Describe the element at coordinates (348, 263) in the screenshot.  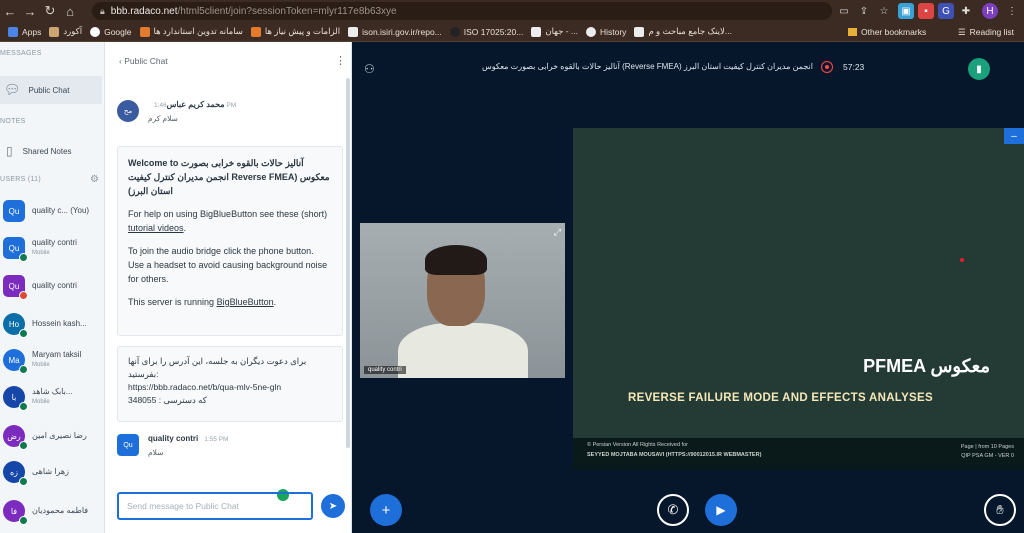
I see `chat-scrollbar` at that location.